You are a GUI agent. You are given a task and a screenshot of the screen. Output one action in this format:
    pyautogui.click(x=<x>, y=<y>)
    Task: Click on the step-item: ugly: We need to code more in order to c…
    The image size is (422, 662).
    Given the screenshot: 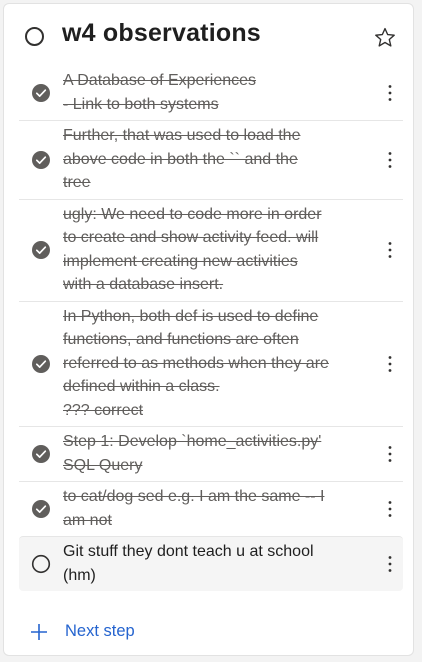 What is the action you would take?
    pyautogui.click(x=211, y=249)
    